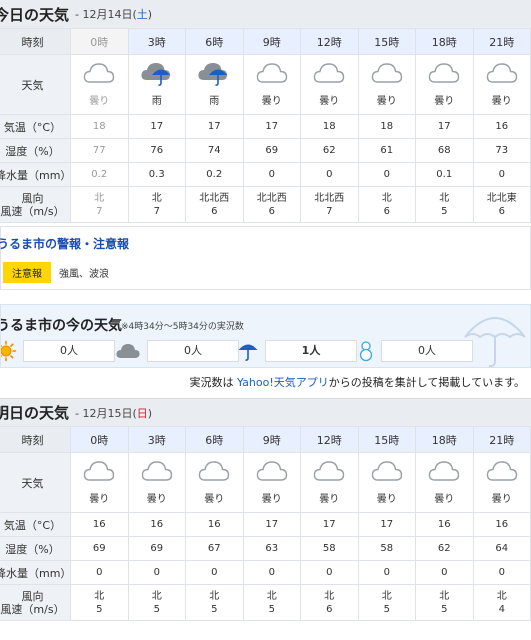 This screenshot has width=531, height=640. What do you see at coordinates (283, 382) in the screenshot?
I see `yahoo-weather-app-link: Yahoo!天気アプリ` at bounding box center [283, 382].